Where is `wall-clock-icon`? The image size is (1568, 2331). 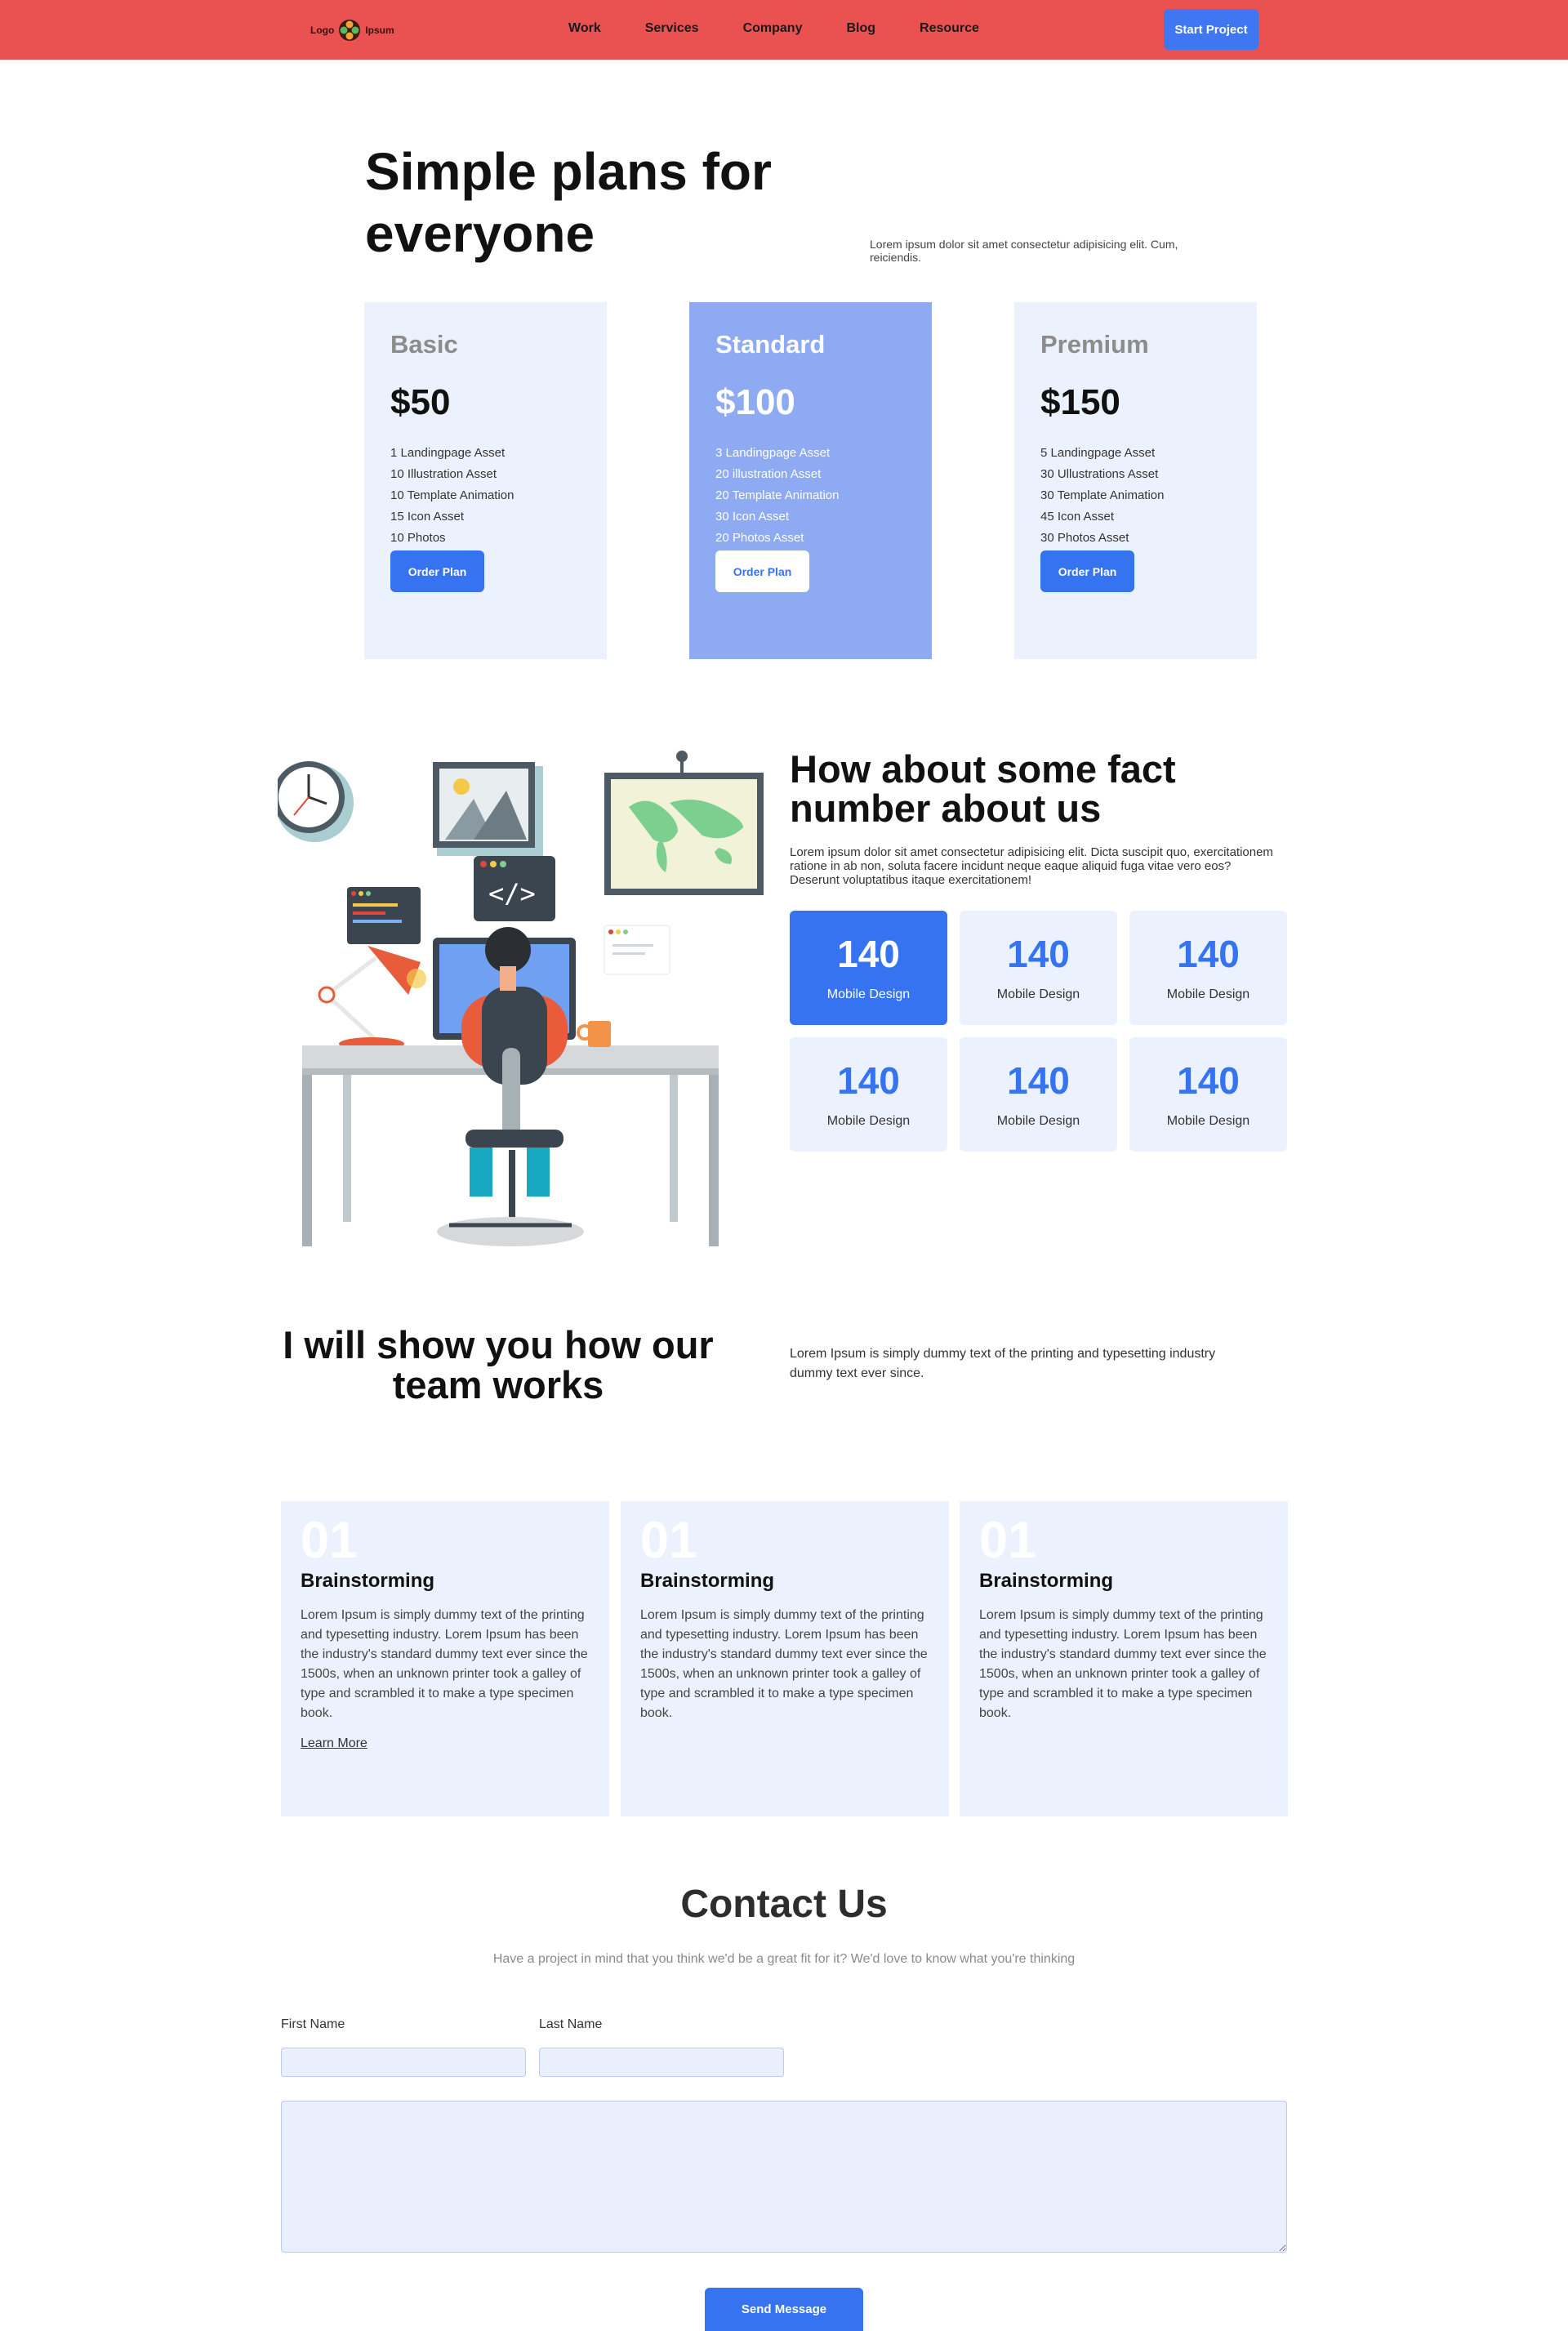
wall-clock-icon is located at coordinates (316, 801).